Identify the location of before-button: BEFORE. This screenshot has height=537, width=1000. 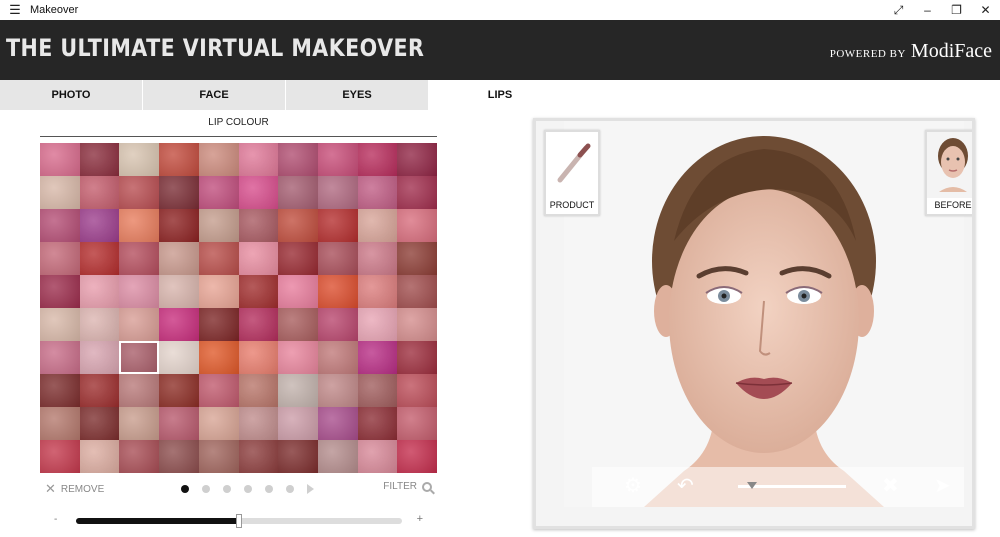
(948, 173).